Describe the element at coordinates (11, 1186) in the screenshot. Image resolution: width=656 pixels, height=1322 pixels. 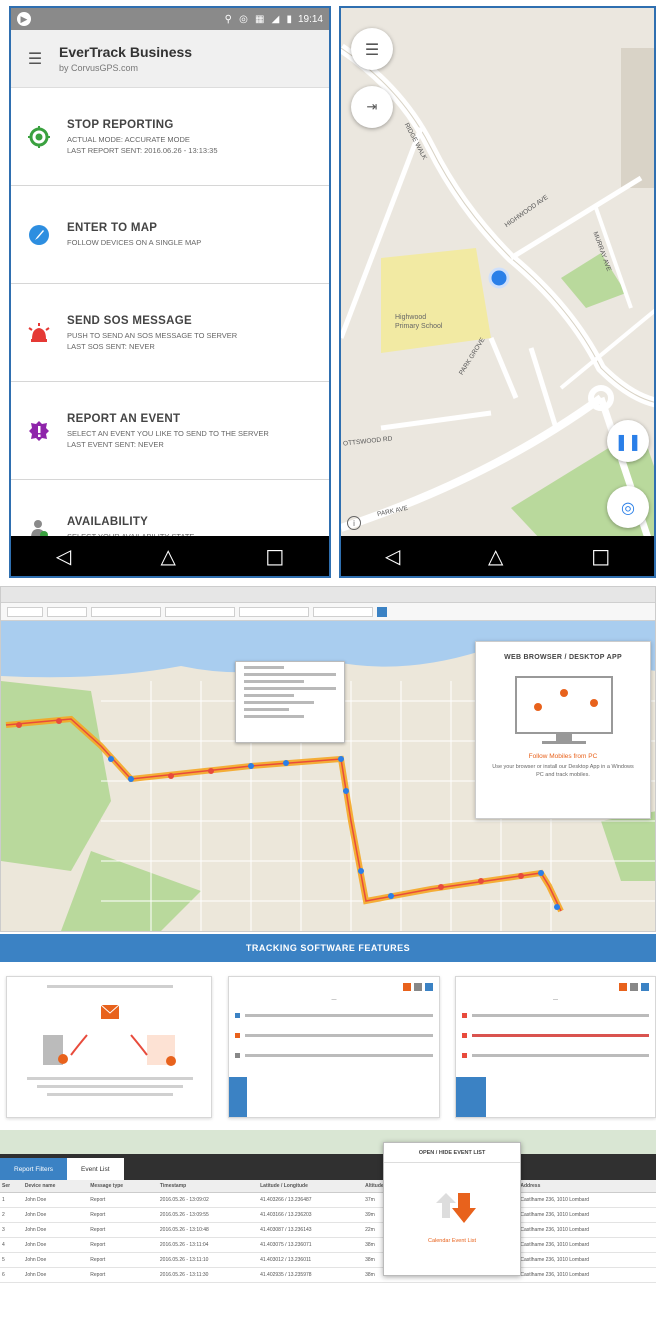
I see `table-header-cell: Ser` at that location.